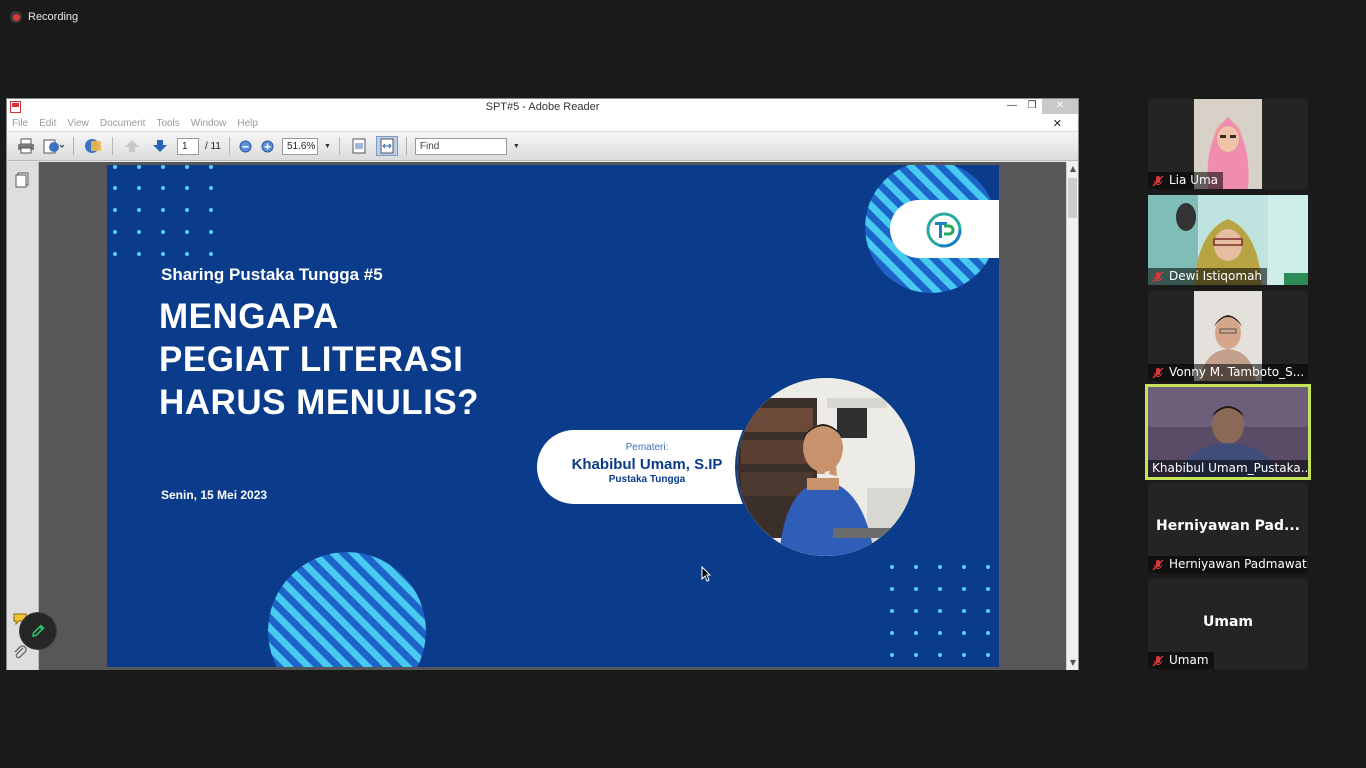  I want to click on participant-label: Dewi Istiqomah, so click(1208, 276).